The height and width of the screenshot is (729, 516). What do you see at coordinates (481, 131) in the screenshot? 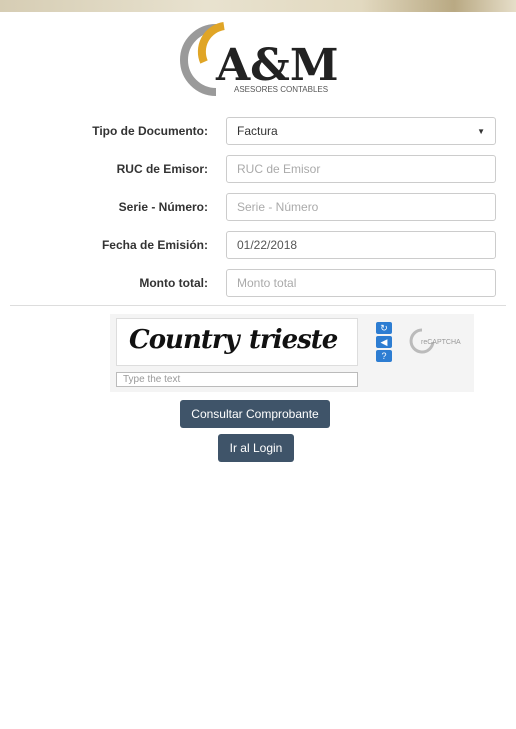
I see `caret-down-icon: ▼` at bounding box center [481, 131].